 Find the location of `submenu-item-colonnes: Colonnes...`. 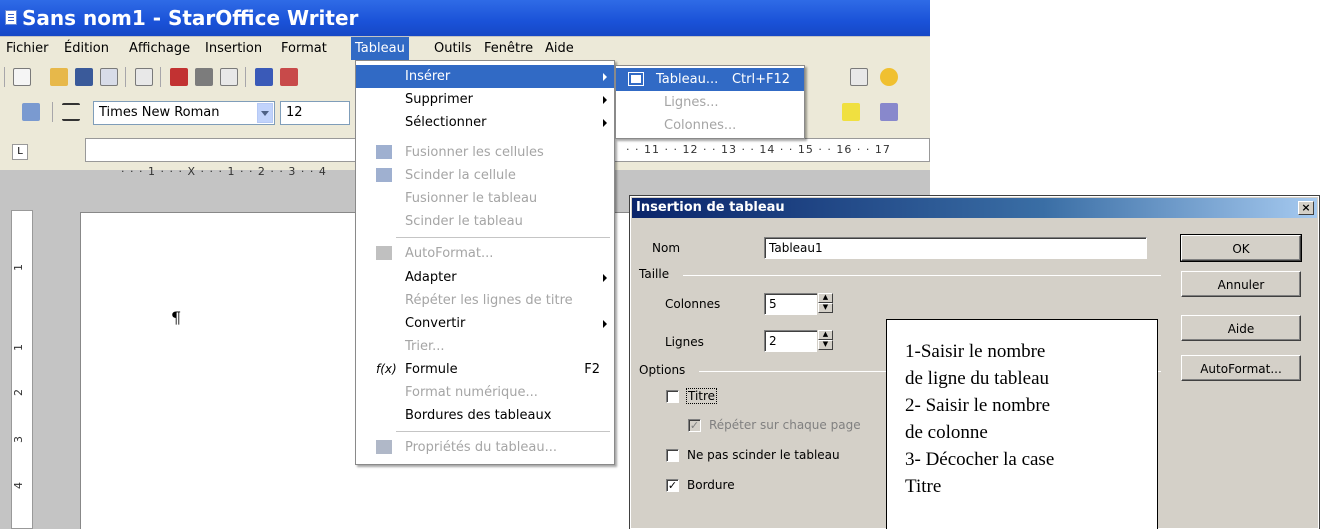

submenu-item-colonnes: Colonnes... is located at coordinates (710, 125).